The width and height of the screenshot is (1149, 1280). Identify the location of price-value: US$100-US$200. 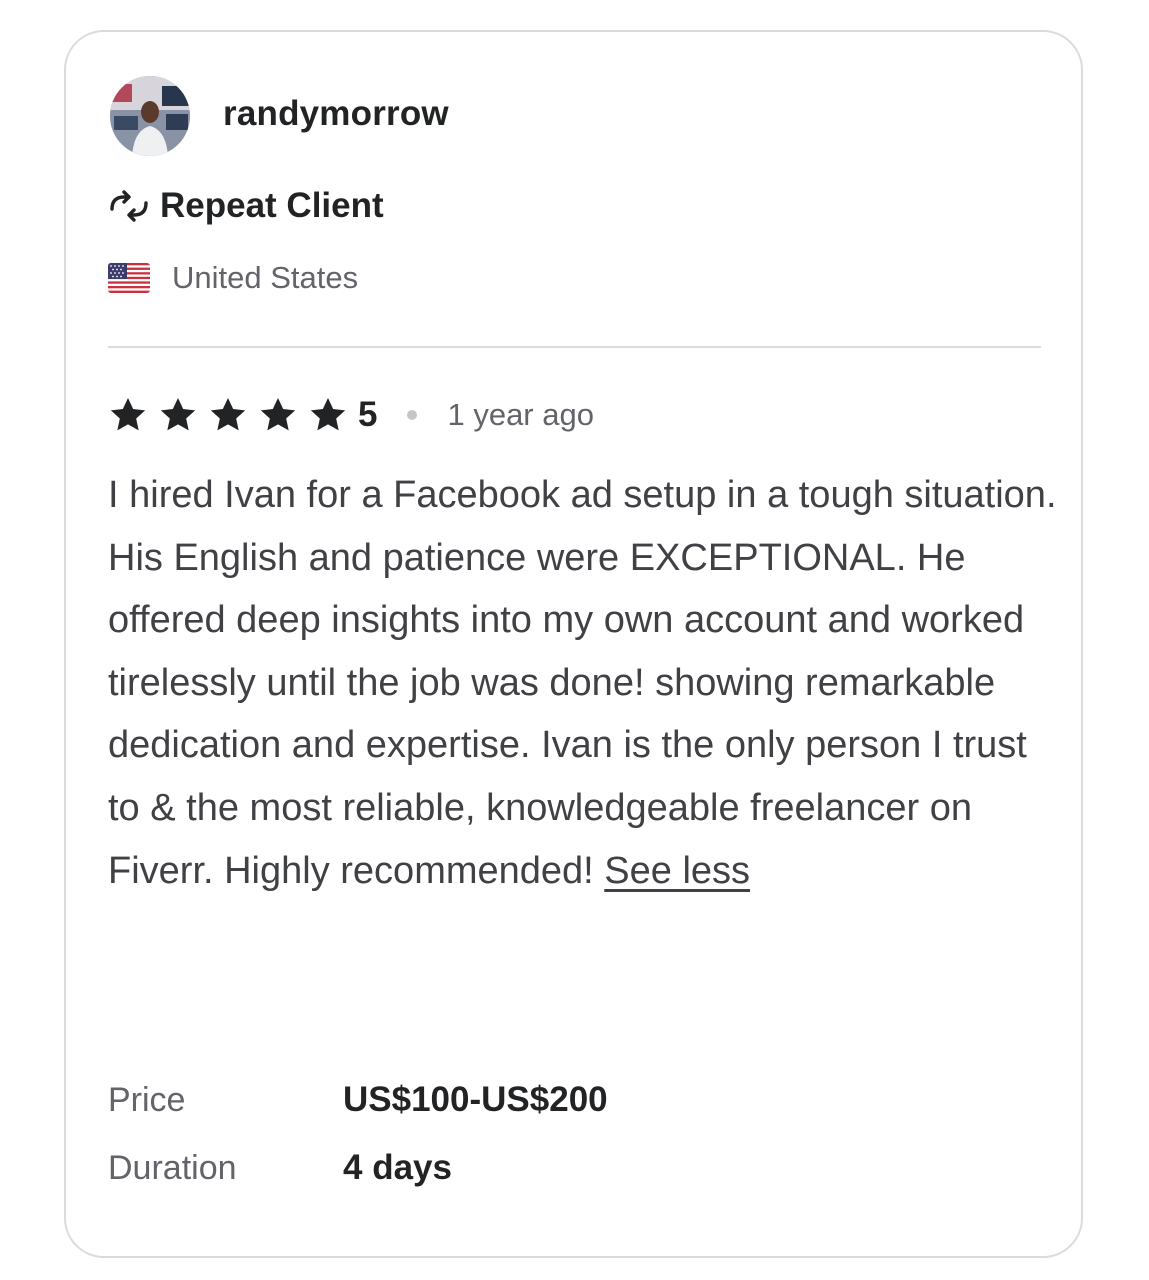
(475, 1099).